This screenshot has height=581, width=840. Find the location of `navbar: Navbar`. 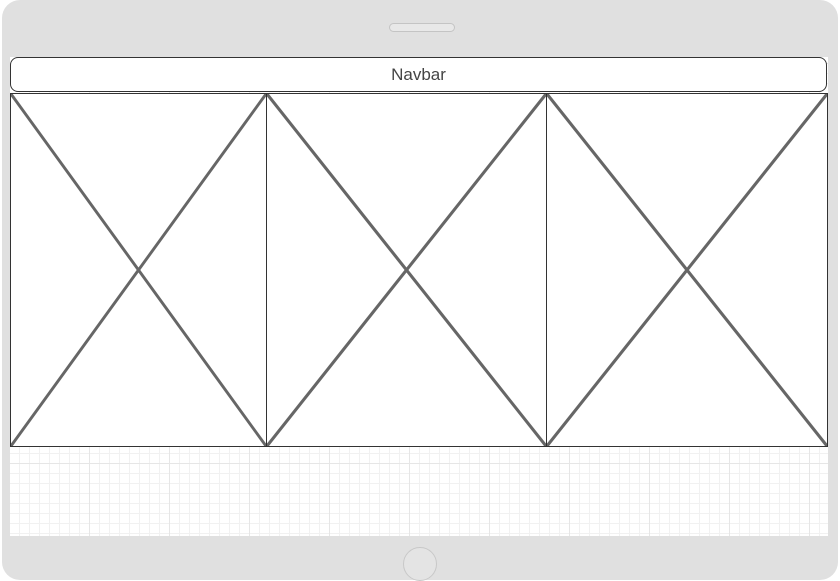

navbar: Navbar is located at coordinates (418, 74).